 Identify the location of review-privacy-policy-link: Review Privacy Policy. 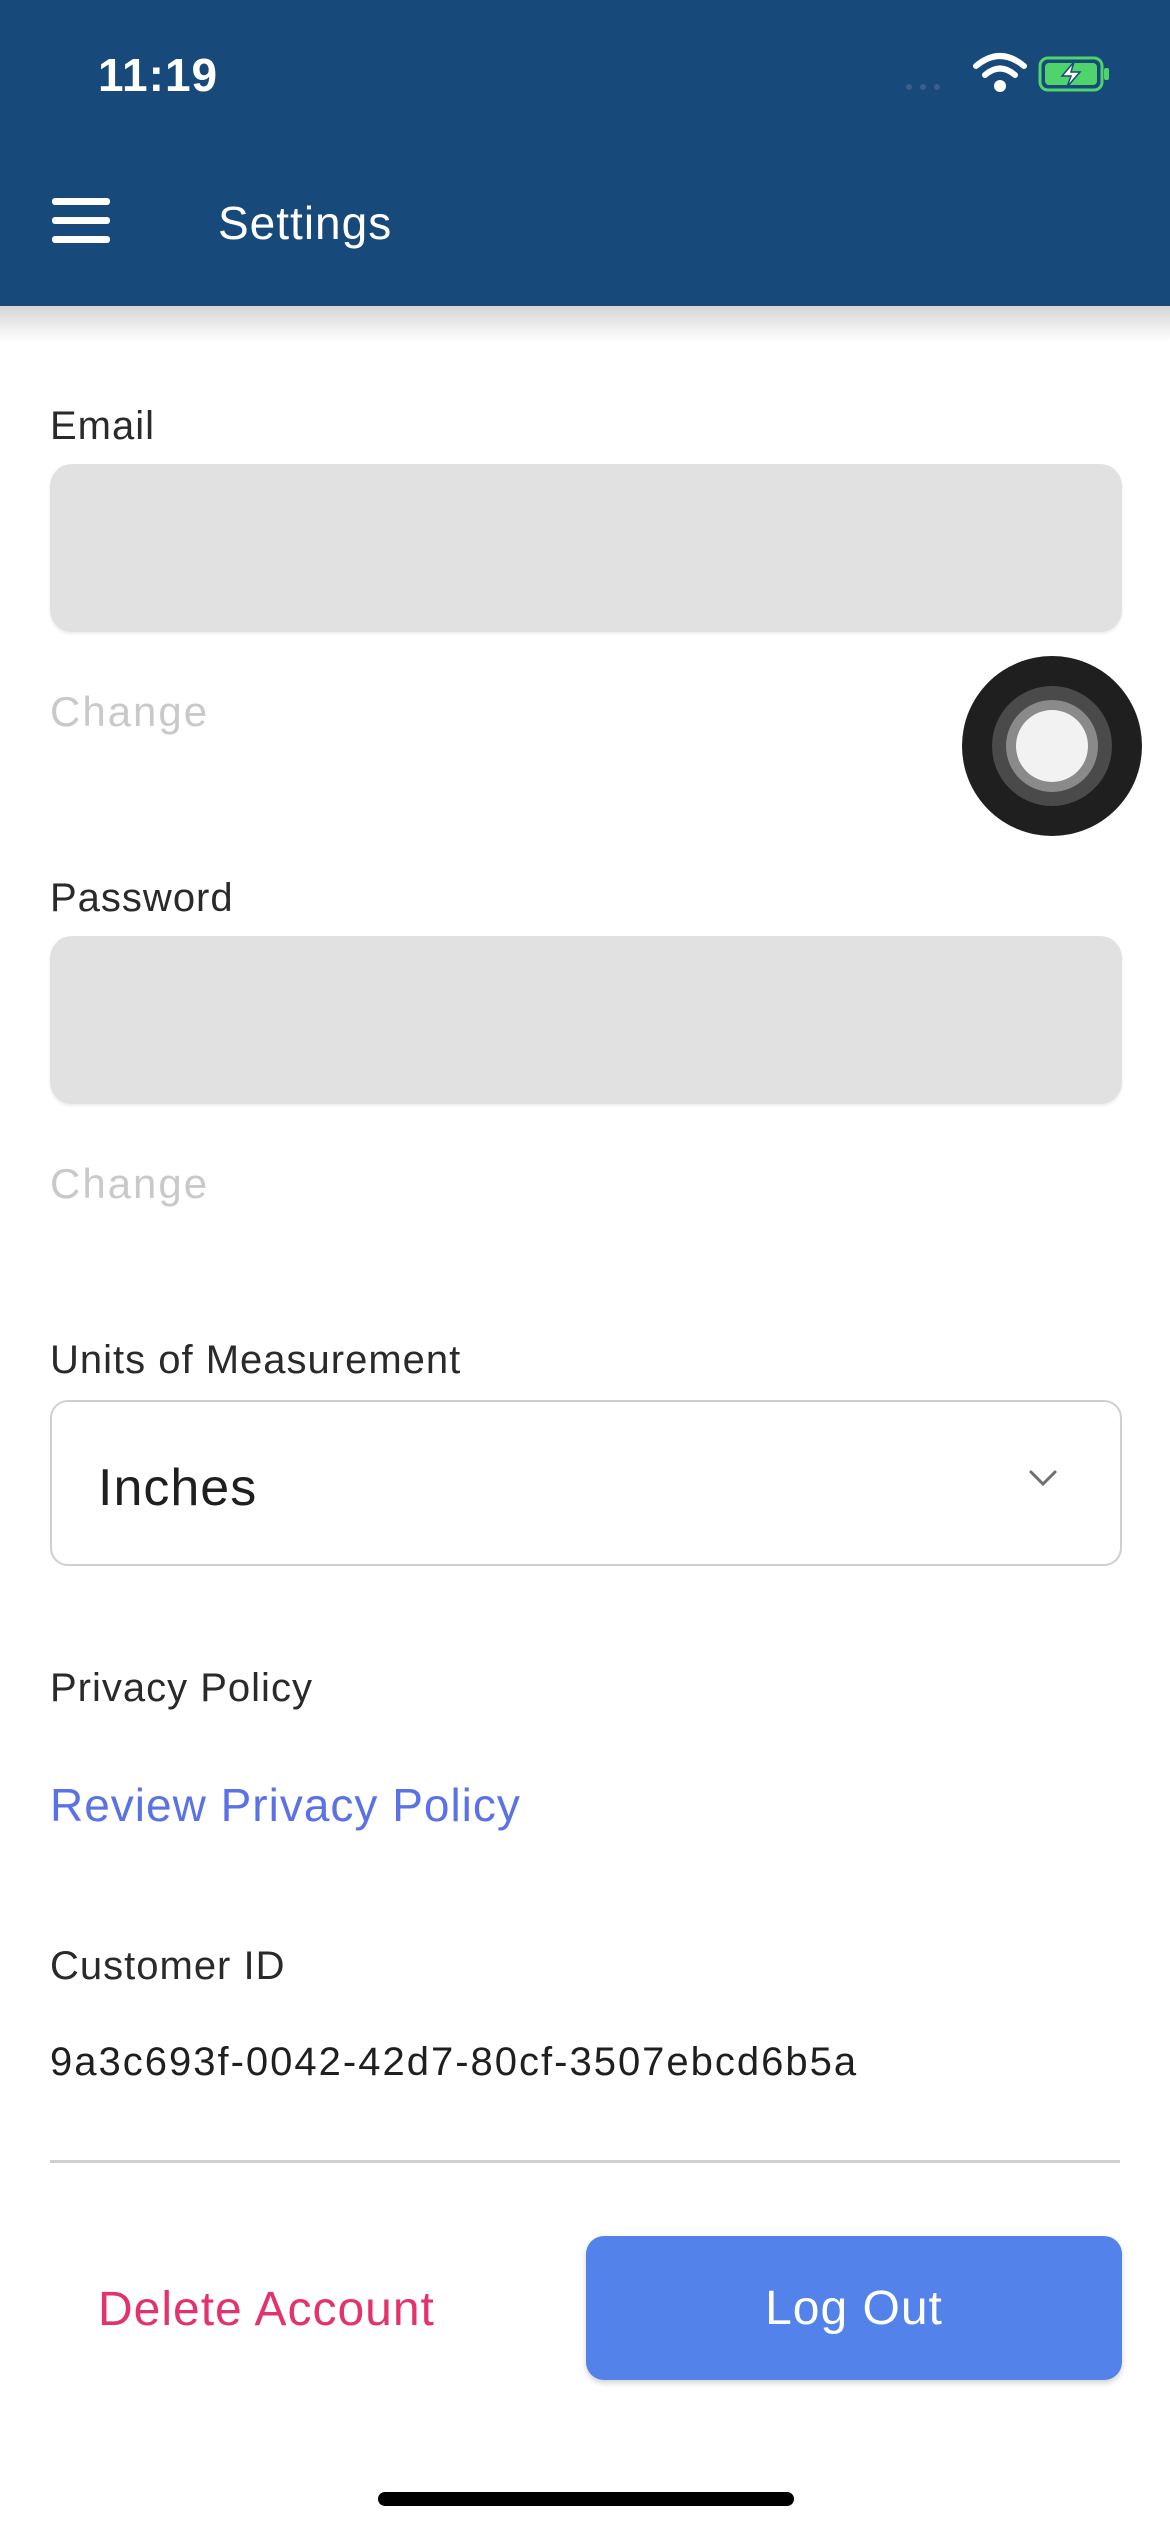
(285, 1805).